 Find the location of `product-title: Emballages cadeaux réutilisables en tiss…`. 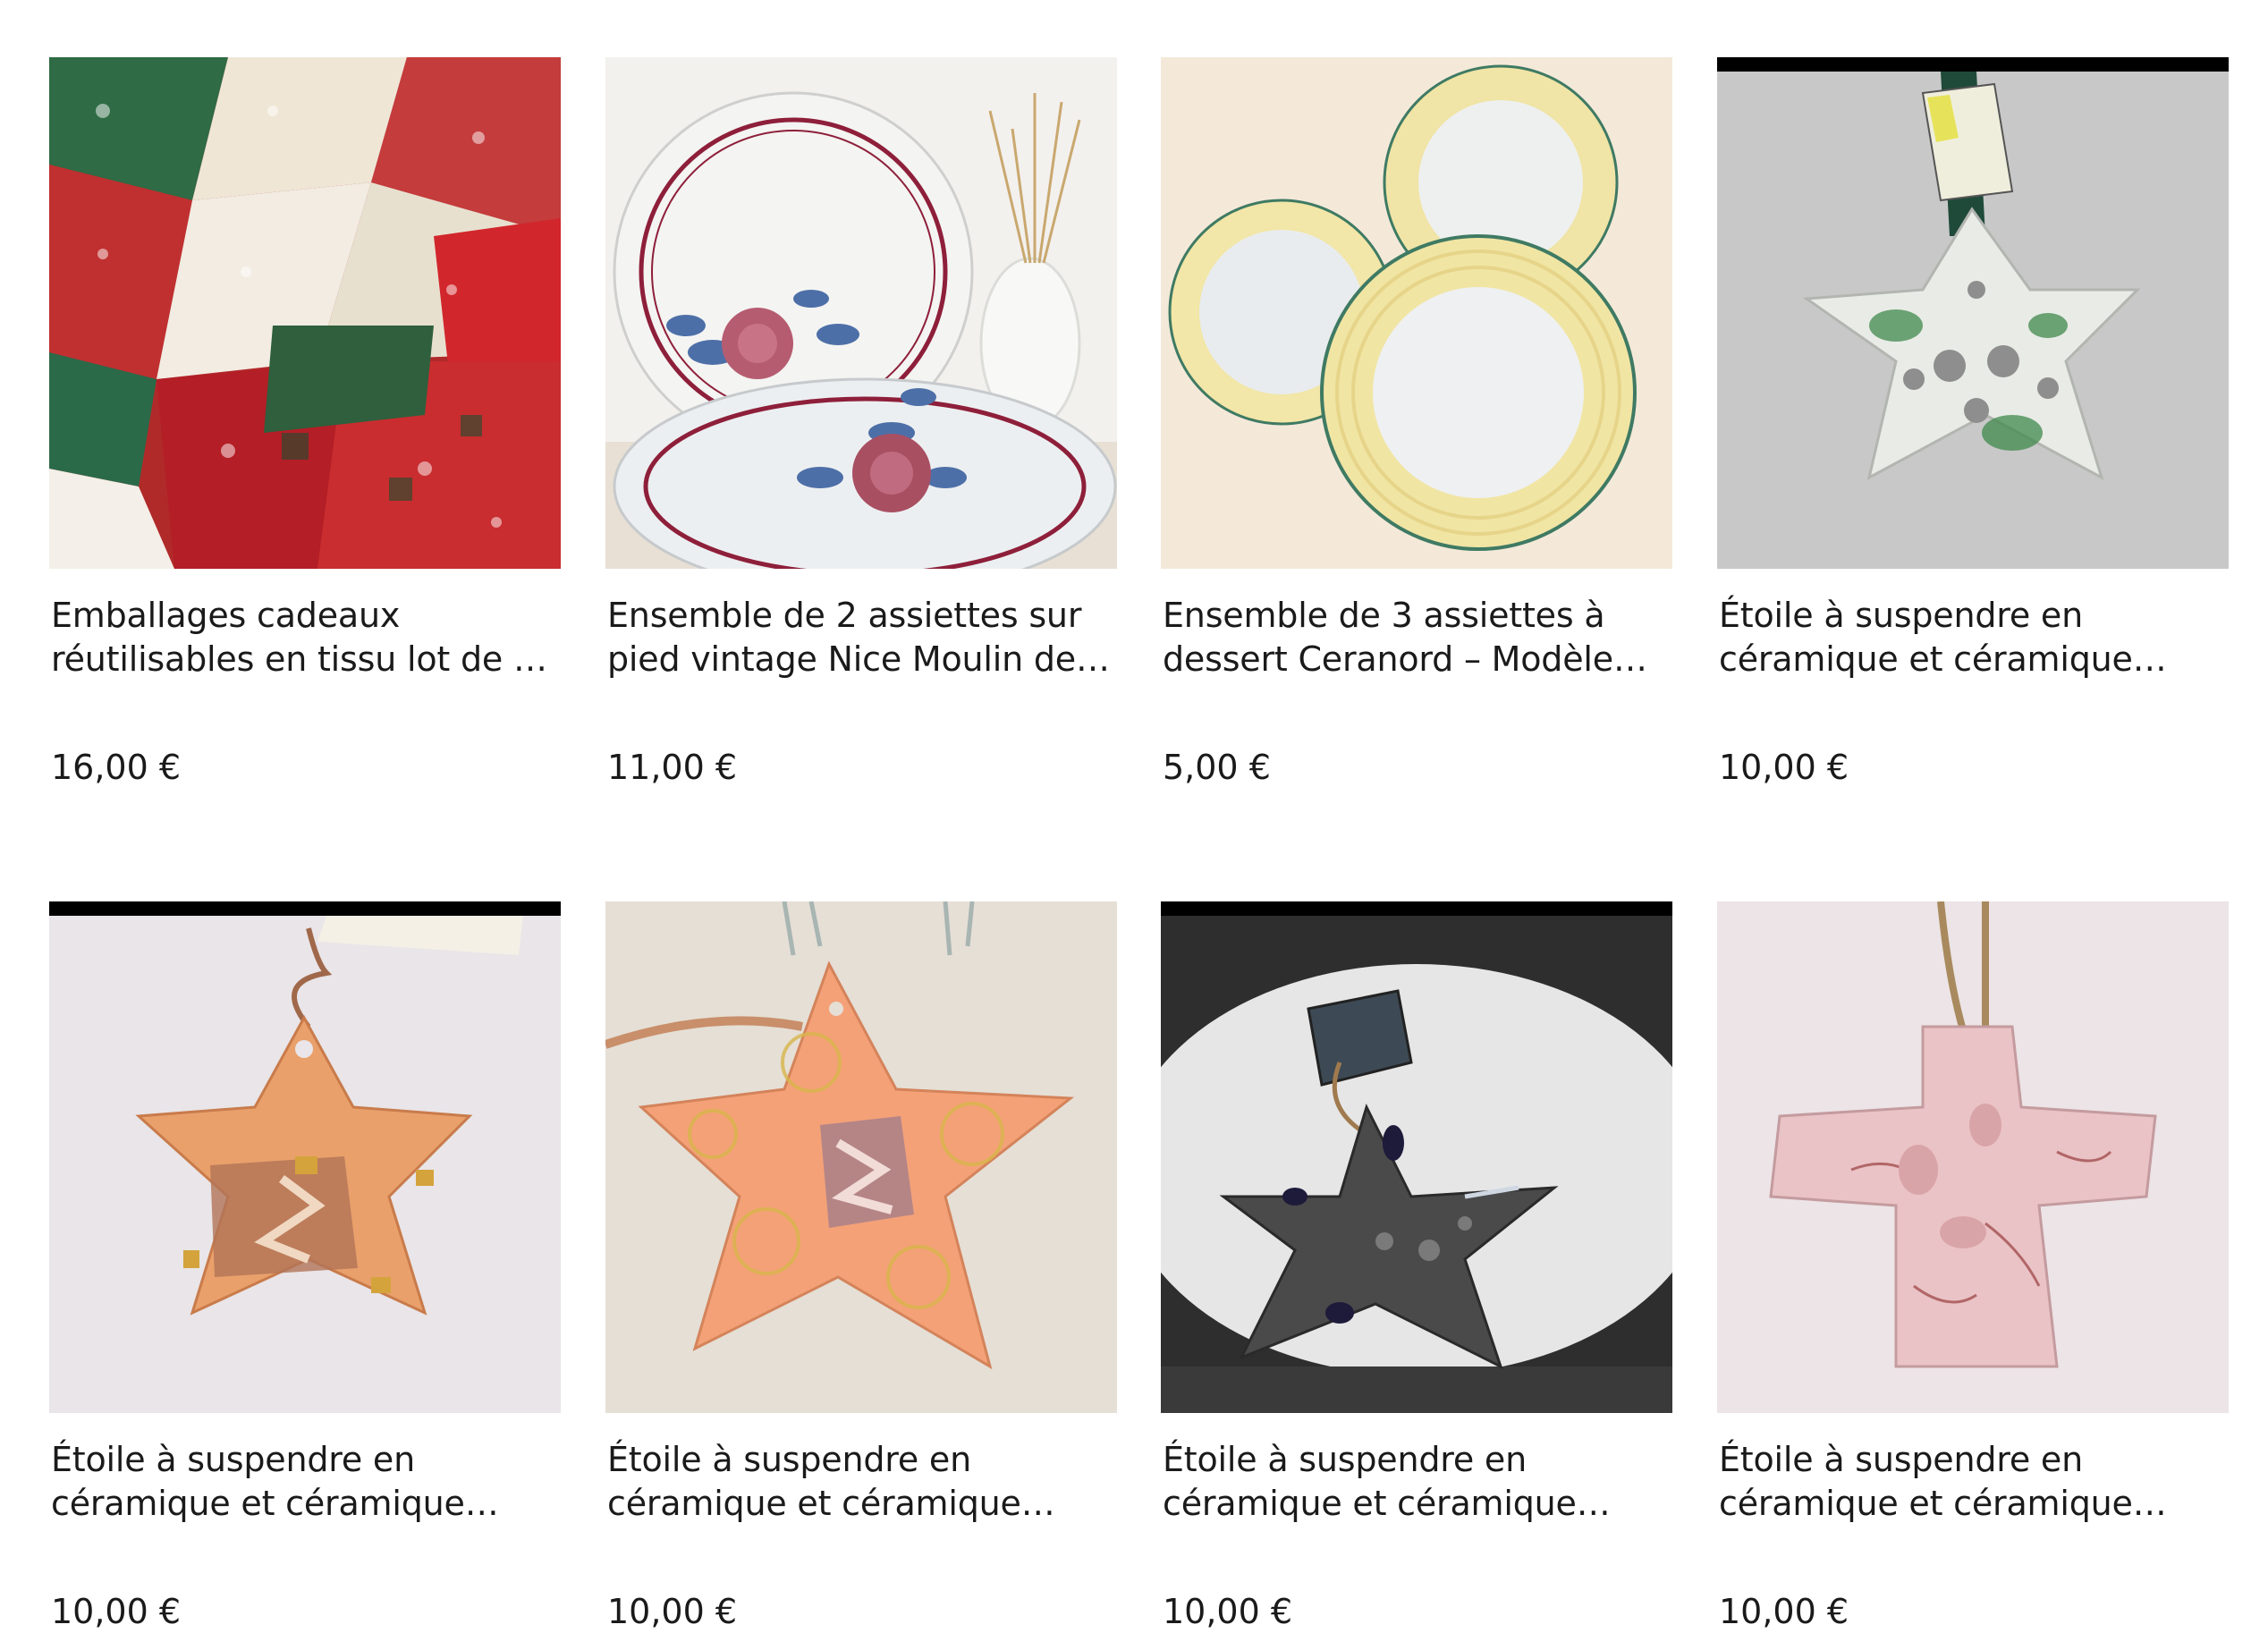

product-title: Emballages cadeaux réutilisables en tiss… is located at coordinates (306, 637).